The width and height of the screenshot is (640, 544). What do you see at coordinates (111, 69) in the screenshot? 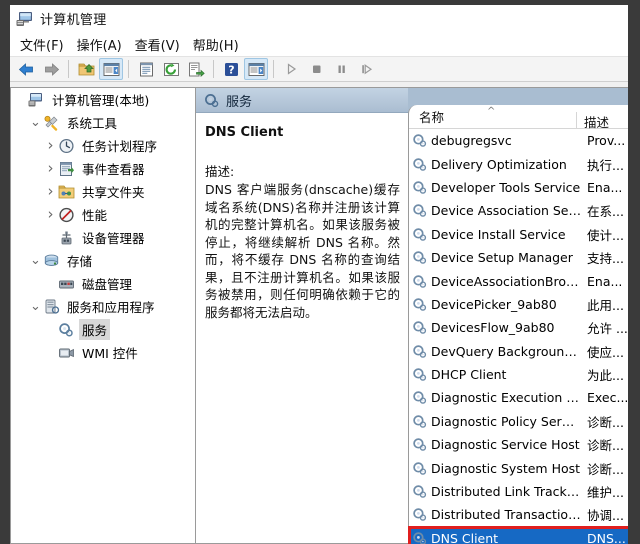
I see `show-tree-icon` at bounding box center [111, 69].